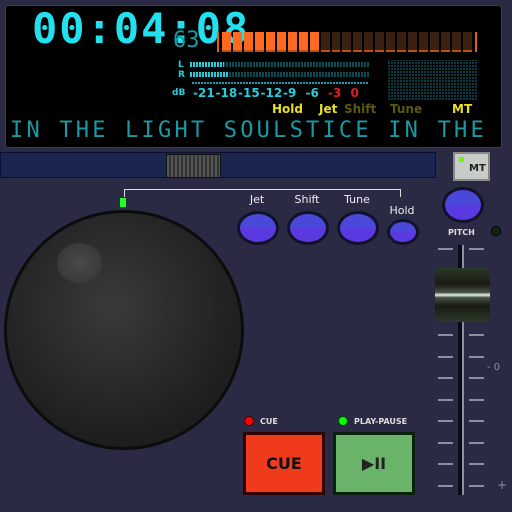 The image size is (512, 512). Describe the element at coordinates (179, 93) in the screenshot. I see `db-label: dB` at that location.